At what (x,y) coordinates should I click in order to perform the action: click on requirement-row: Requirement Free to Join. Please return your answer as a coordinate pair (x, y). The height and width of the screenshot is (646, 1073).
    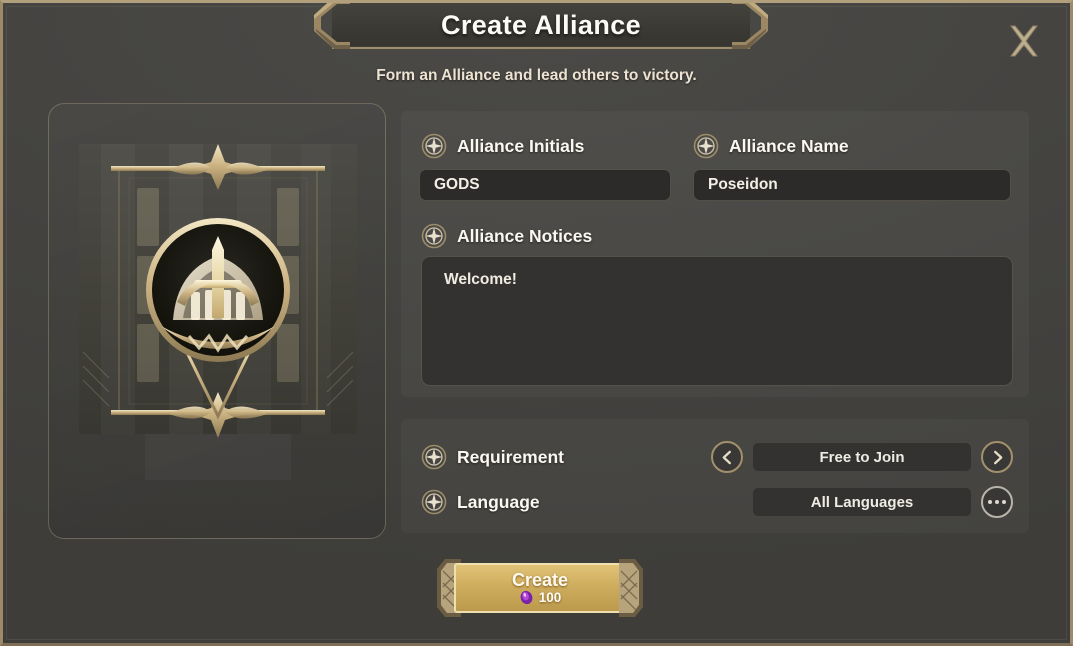
    Looking at the image, I should click on (717, 457).